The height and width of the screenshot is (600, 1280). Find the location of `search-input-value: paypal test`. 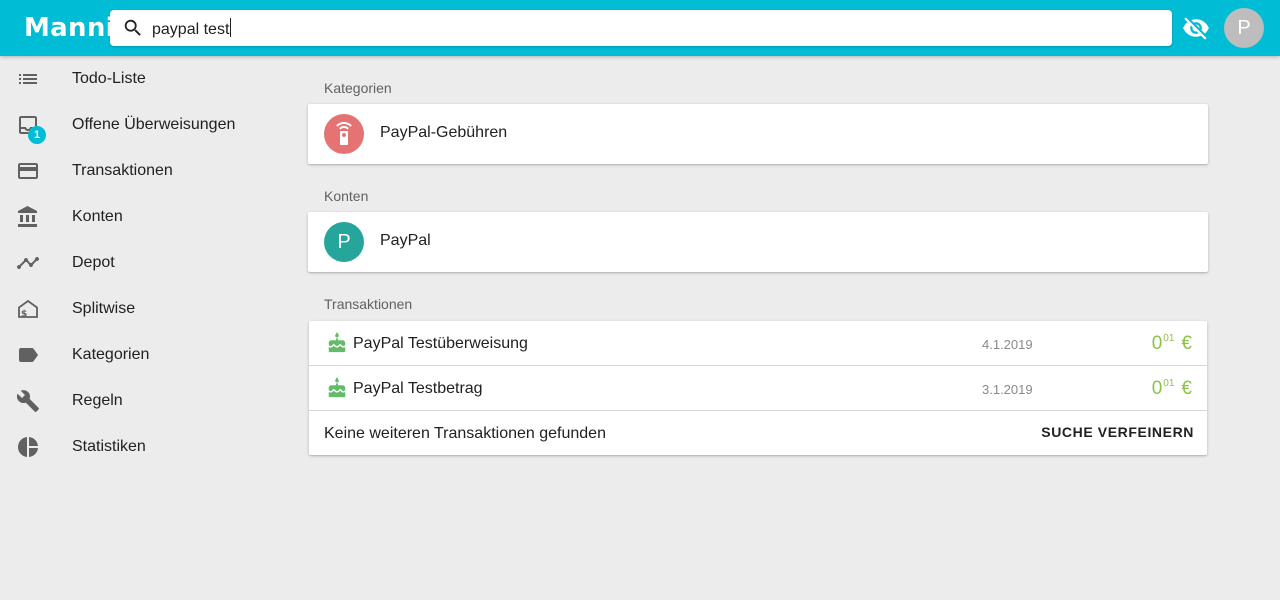

search-input-value: paypal test is located at coordinates (191, 29).